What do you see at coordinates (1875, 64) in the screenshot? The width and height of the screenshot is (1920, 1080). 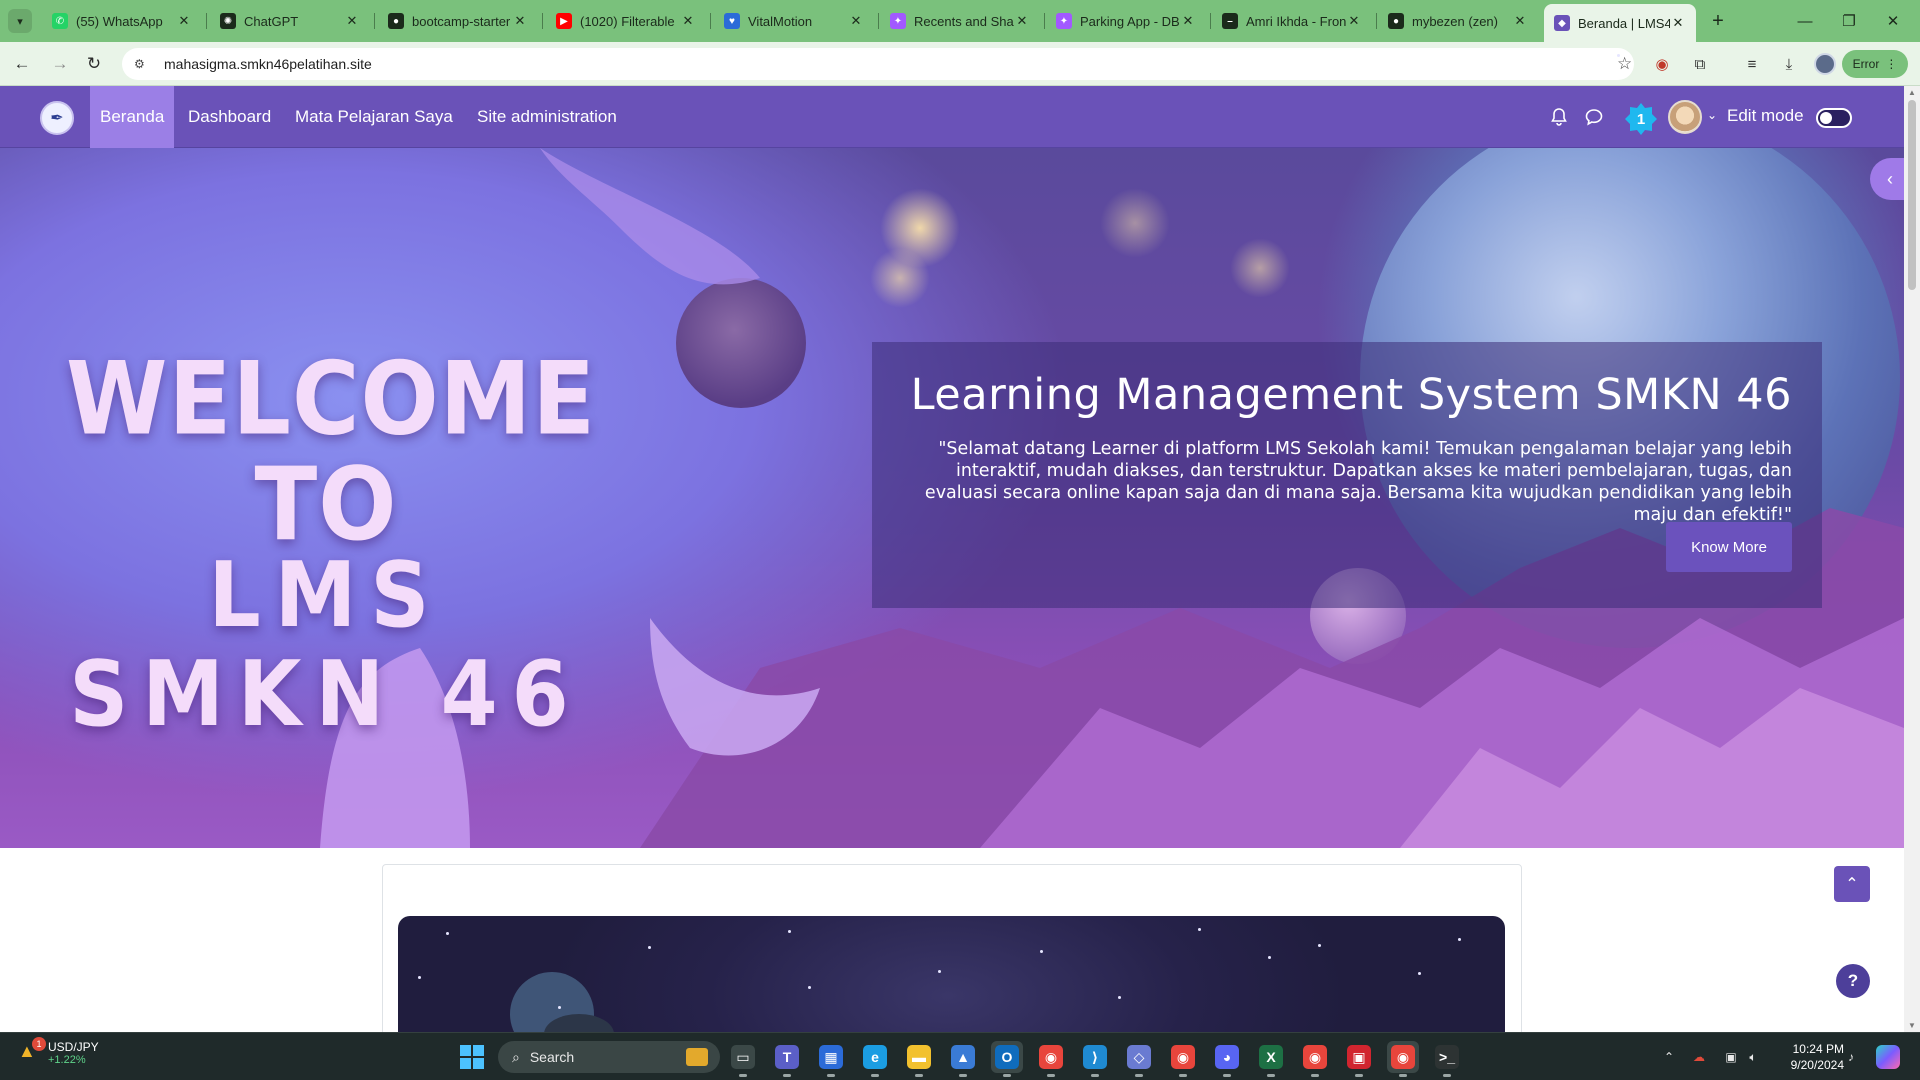 I see `error-button: Error ⋮` at bounding box center [1875, 64].